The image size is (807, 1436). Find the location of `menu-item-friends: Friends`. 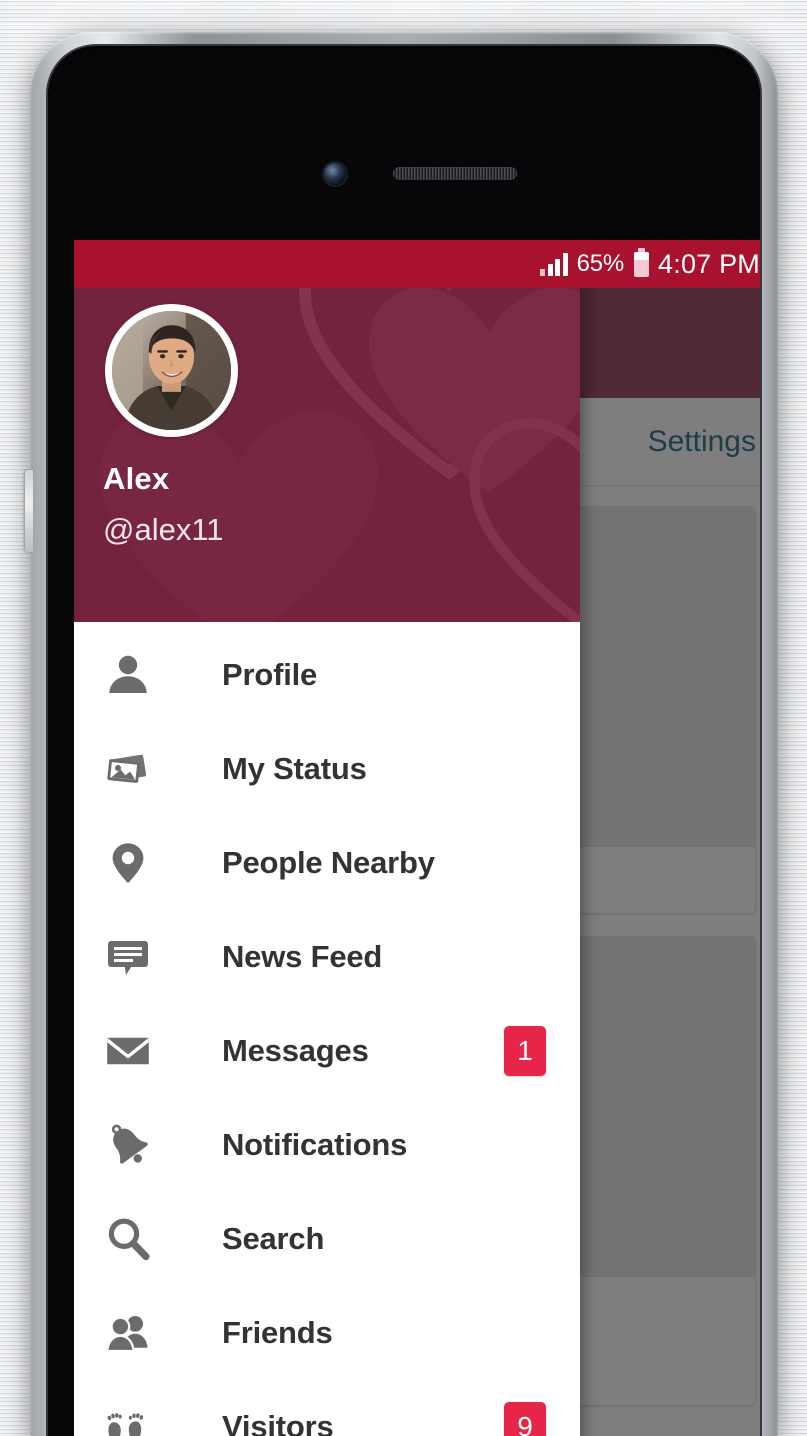

menu-item-friends: Friends is located at coordinates (327, 1333).